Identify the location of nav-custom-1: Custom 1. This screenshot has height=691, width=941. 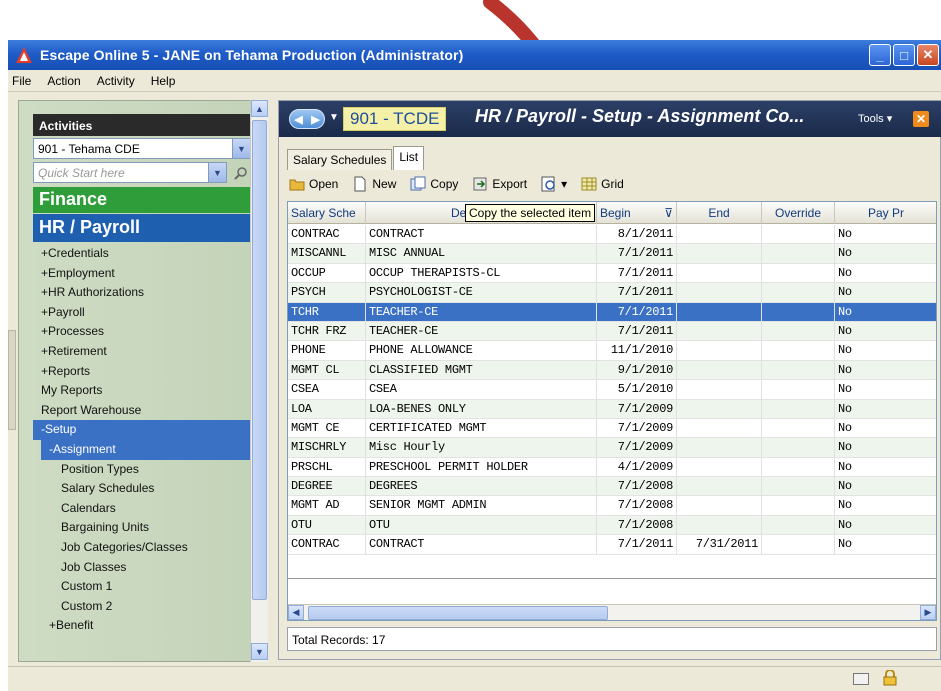
(142, 587).